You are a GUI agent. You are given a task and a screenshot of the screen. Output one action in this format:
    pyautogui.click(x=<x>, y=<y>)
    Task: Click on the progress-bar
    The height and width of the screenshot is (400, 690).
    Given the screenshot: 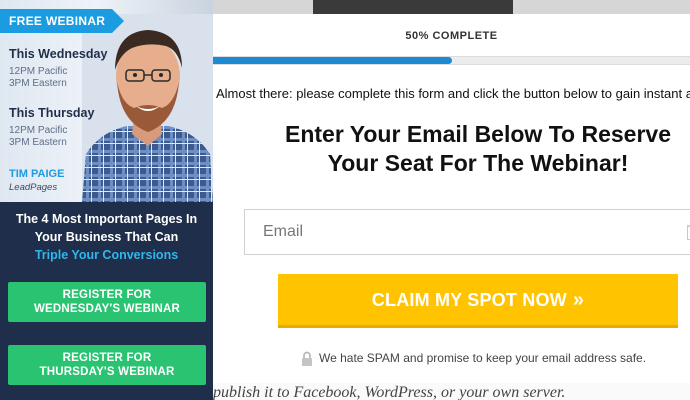 What is the action you would take?
    pyautogui.click(x=451, y=60)
    